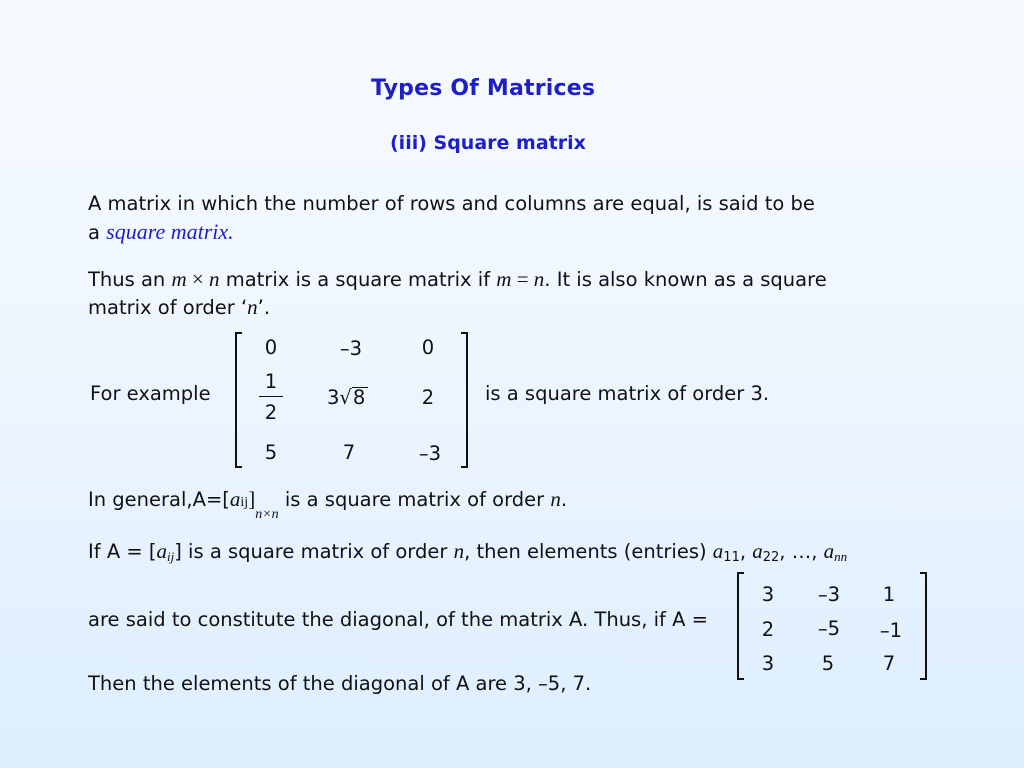  What do you see at coordinates (829, 628) in the screenshot?
I see `matrix-cell: –5` at bounding box center [829, 628].